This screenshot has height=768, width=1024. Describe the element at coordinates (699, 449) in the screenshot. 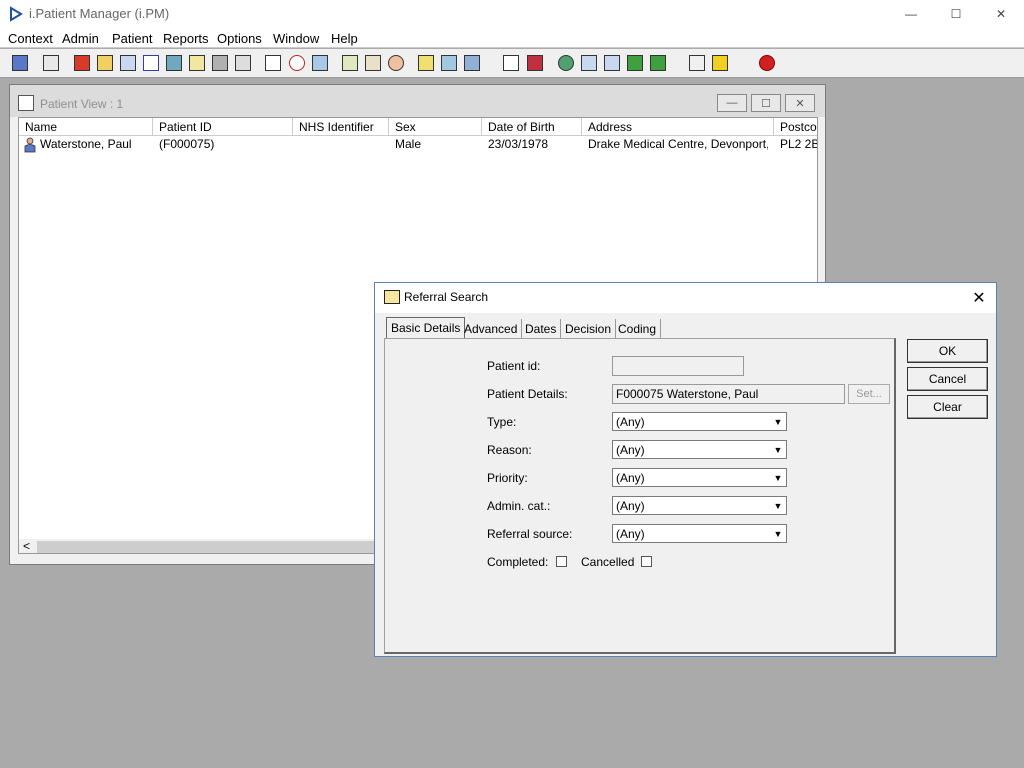

I see `reason-select: (Any) ▼` at that location.